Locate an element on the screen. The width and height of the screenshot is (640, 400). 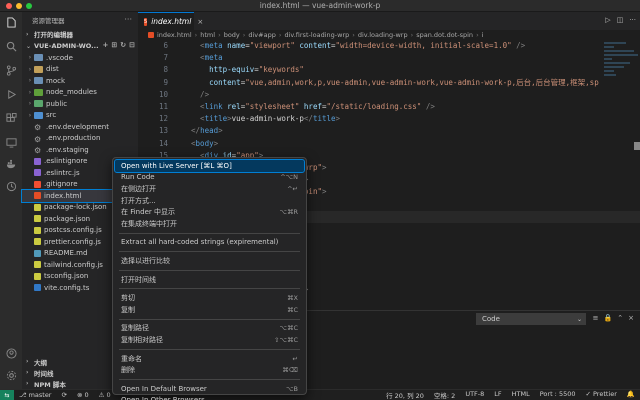
run-debug-icon is located at coordinates (11, 94).